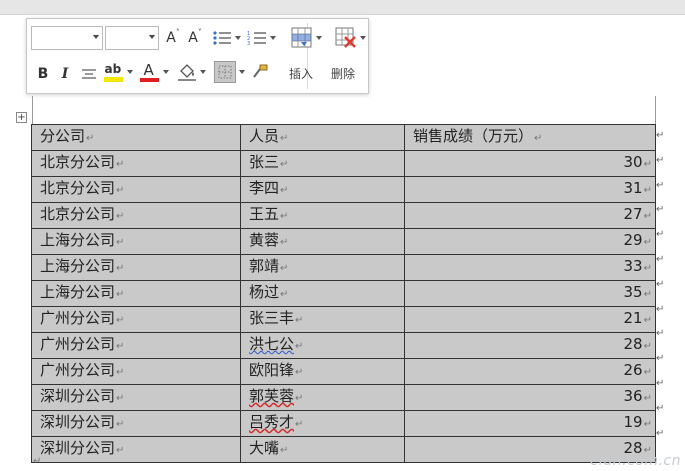  I want to click on header-cell-sales: 销售成绩（万元）↵, so click(530, 137).